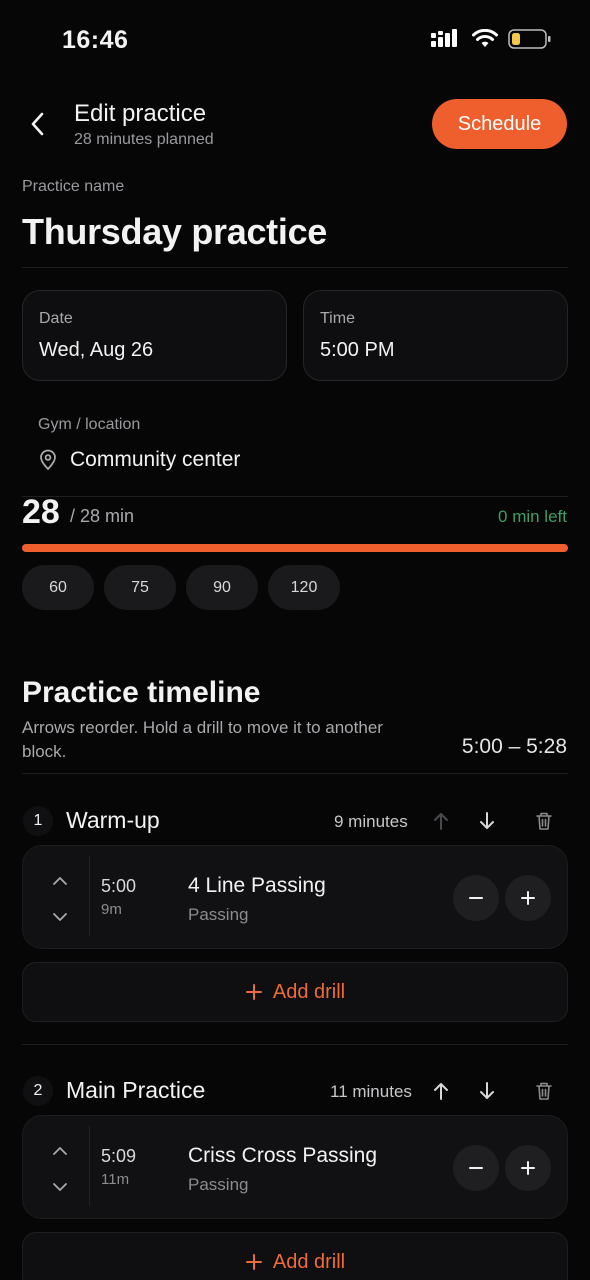 The width and height of the screenshot is (590, 1280). I want to click on status-icons, so click(491, 39).